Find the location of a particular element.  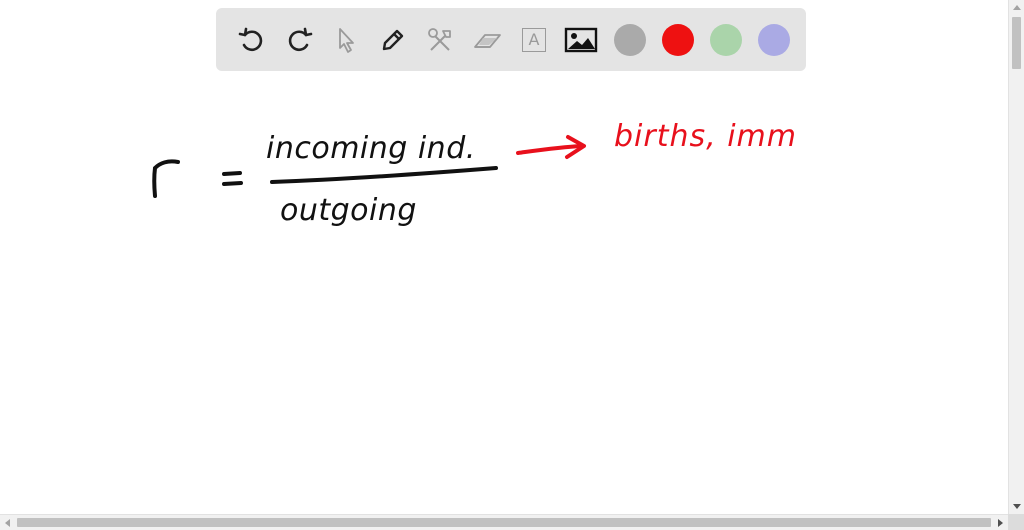

ink-layer is located at coordinates (369, 166).